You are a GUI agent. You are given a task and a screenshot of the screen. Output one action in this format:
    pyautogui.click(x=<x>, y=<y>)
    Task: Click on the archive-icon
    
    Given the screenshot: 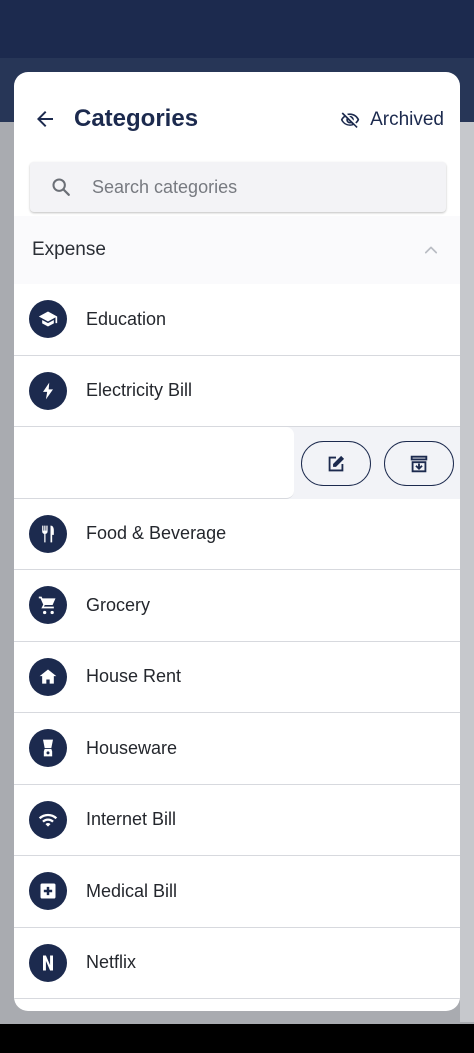 What is the action you would take?
    pyautogui.click(x=419, y=463)
    